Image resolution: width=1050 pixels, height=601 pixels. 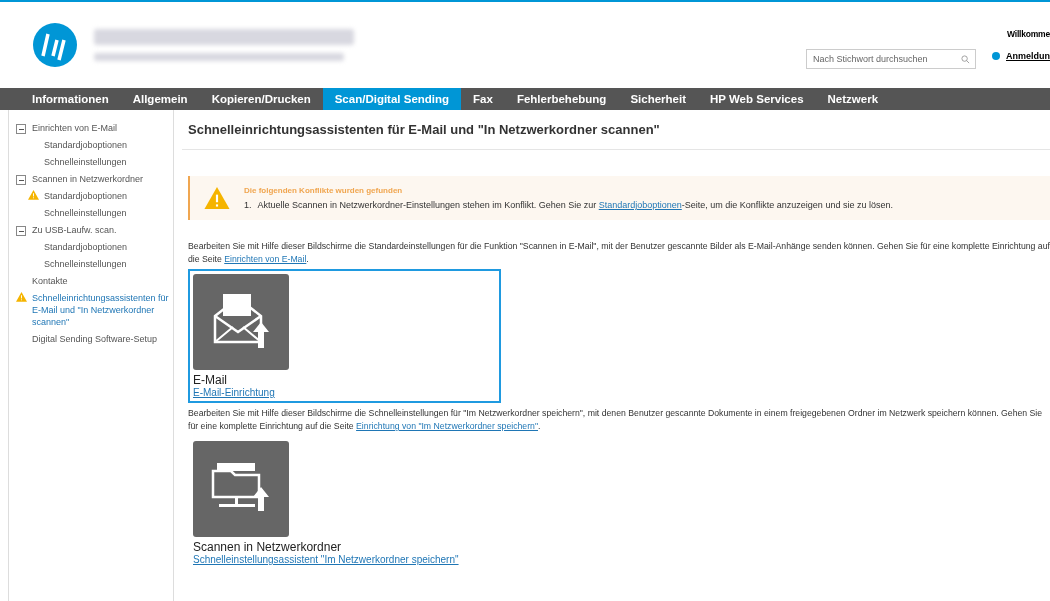 What do you see at coordinates (50, 281) in the screenshot?
I see `sidebar-item: Kontakte` at bounding box center [50, 281].